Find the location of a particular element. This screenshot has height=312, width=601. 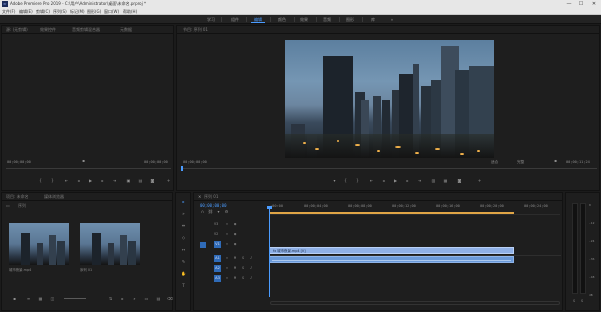

source-patch-v1 is located at coordinates (203, 245).